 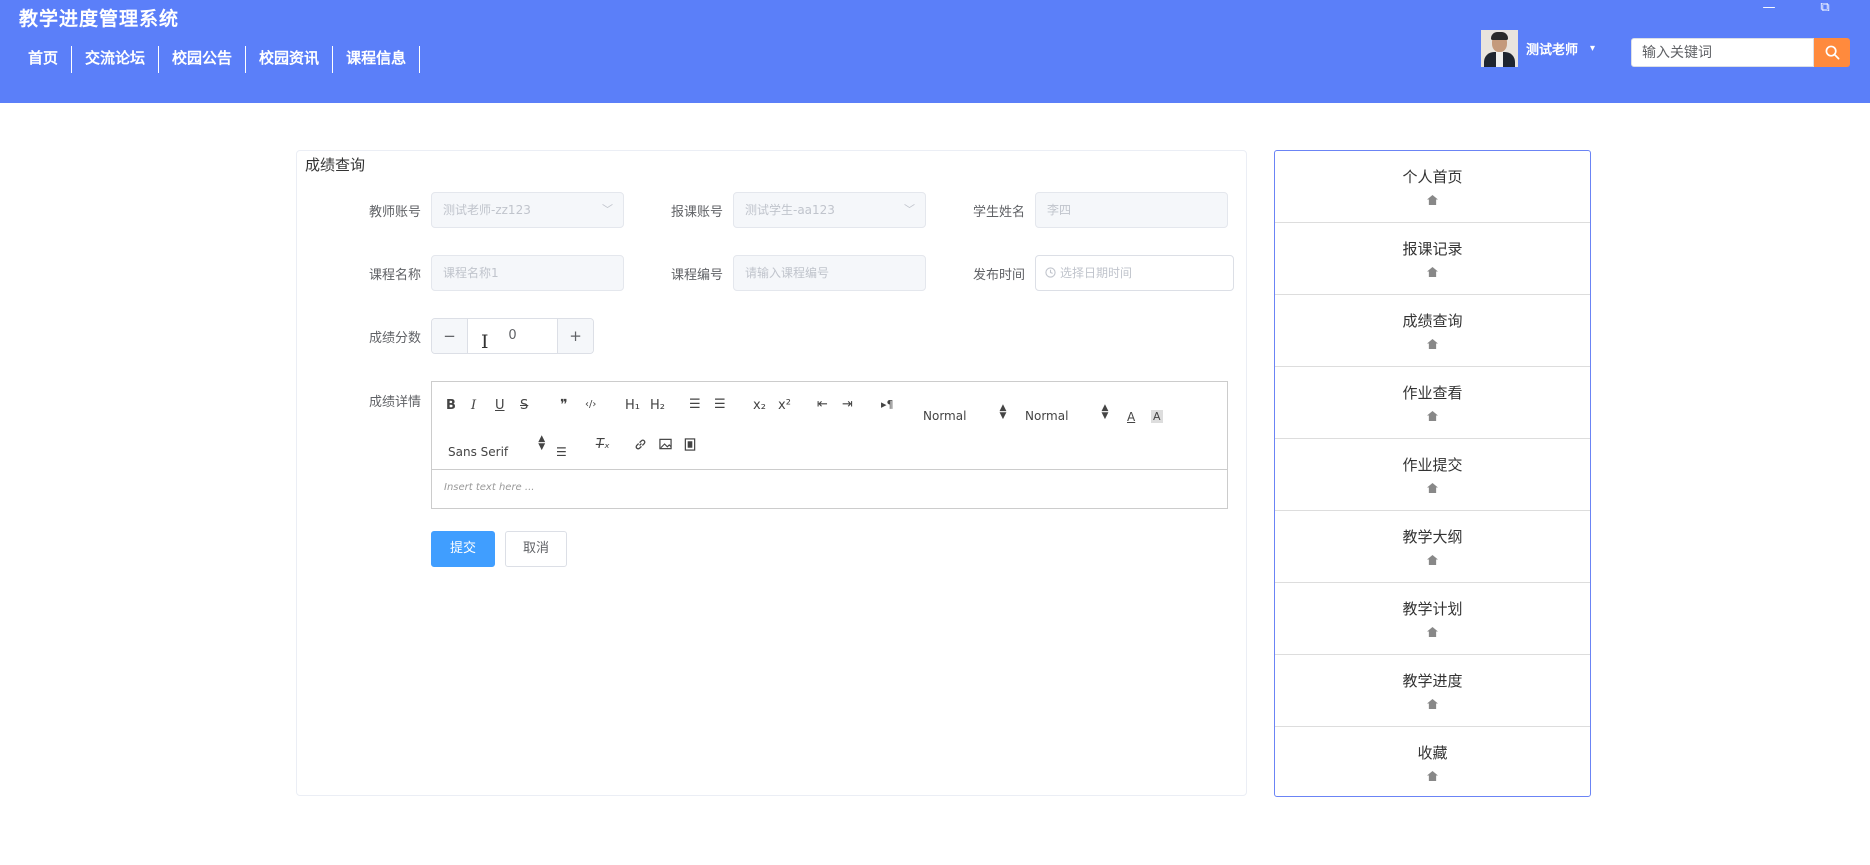 What do you see at coordinates (1432, 321) in the screenshot?
I see `side-item-label: 成绩查询` at bounding box center [1432, 321].